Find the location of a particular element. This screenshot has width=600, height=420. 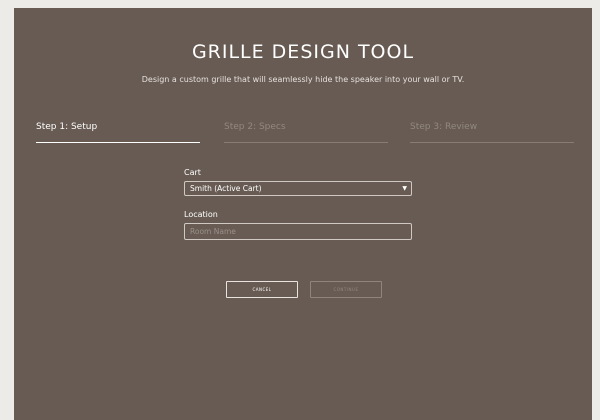

continue-button: CONTINUE is located at coordinates (346, 289).